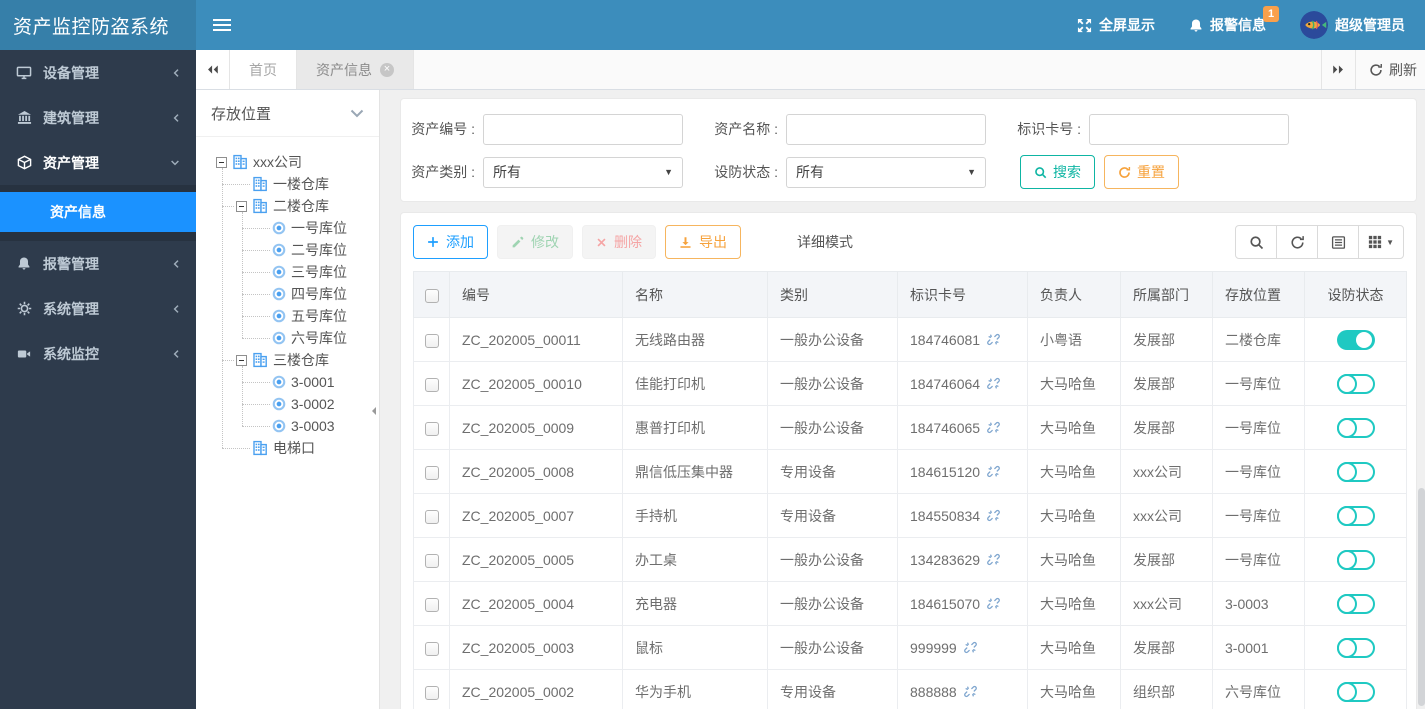 This screenshot has height=709, width=1425. I want to click on edit-button: 修改, so click(535, 242).